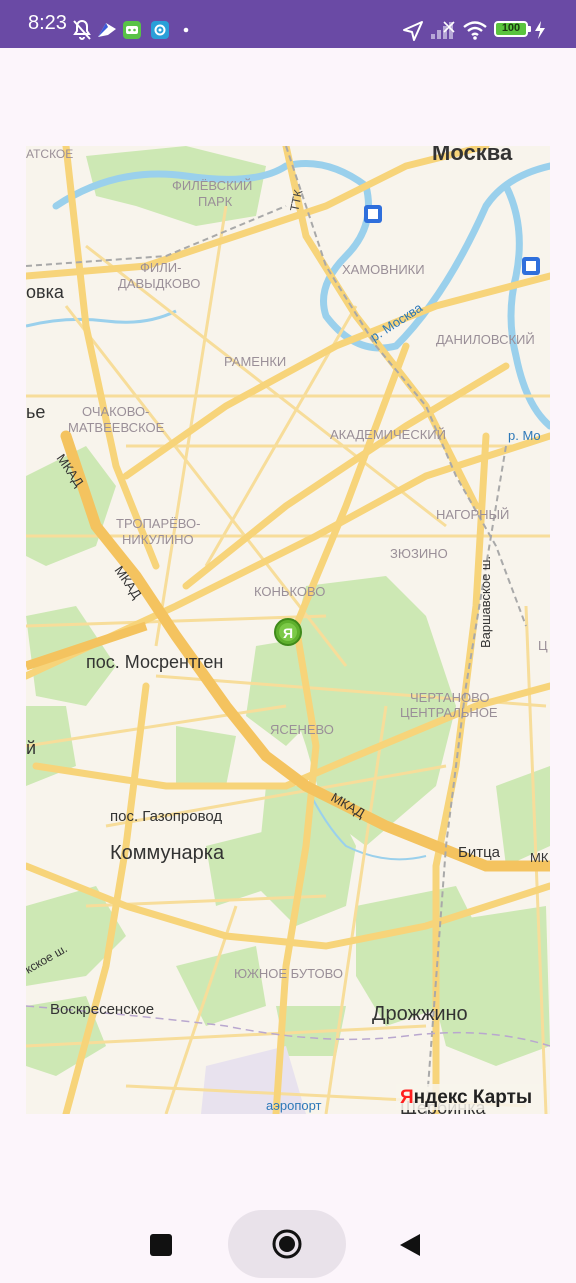 The height and width of the screenshot is (1283, 576). I want to click on bell-off-icon, so click(82, 29).